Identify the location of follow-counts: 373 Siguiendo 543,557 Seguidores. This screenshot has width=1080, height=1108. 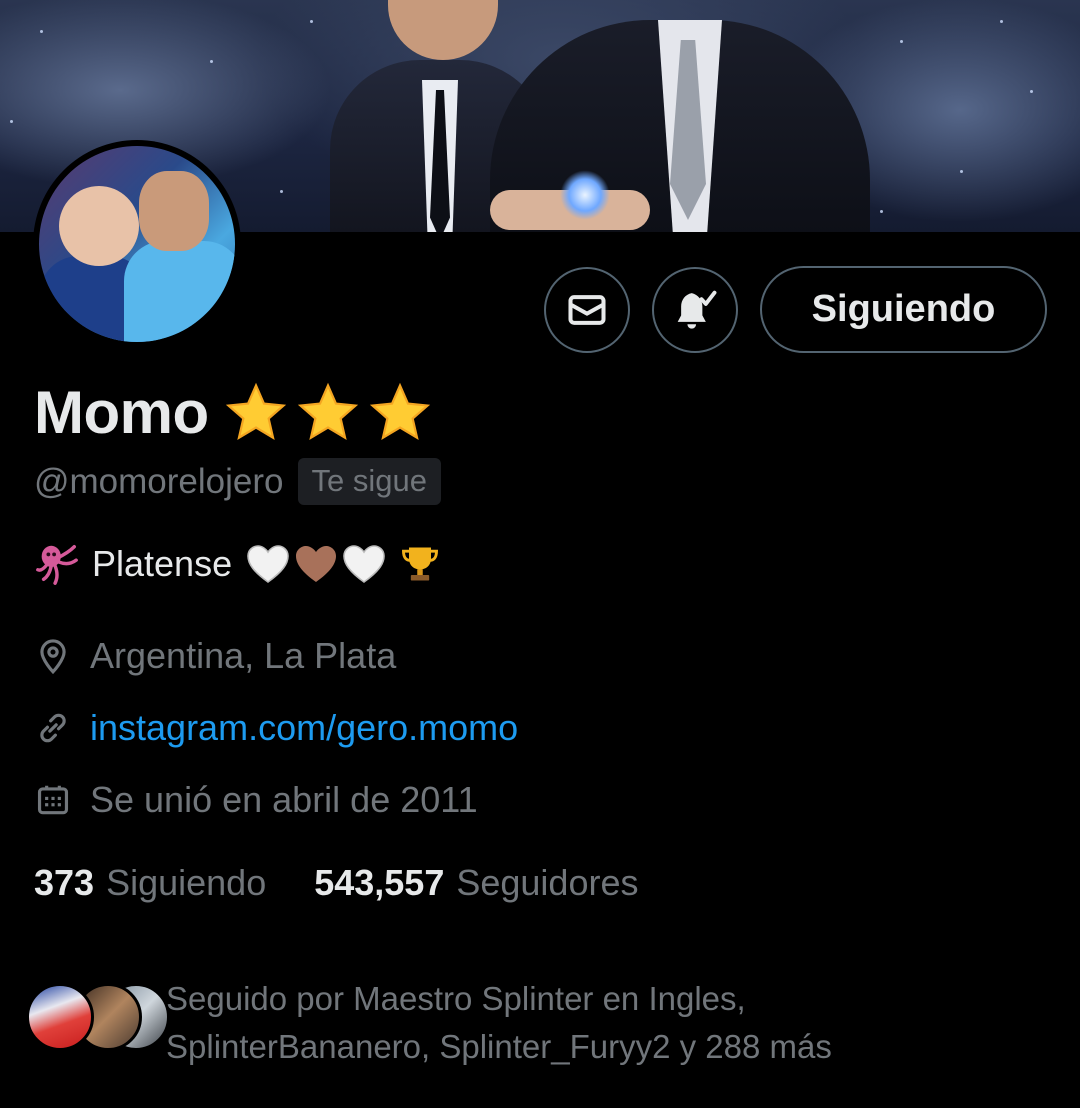
(336, 883).